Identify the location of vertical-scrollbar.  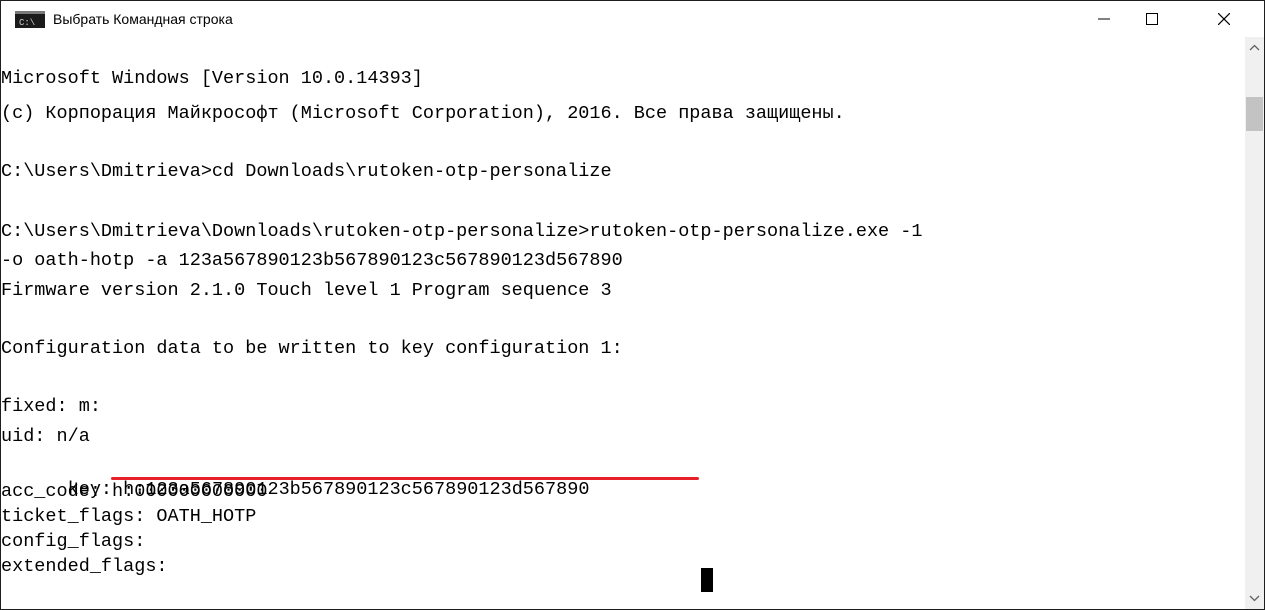
(1254, 323).